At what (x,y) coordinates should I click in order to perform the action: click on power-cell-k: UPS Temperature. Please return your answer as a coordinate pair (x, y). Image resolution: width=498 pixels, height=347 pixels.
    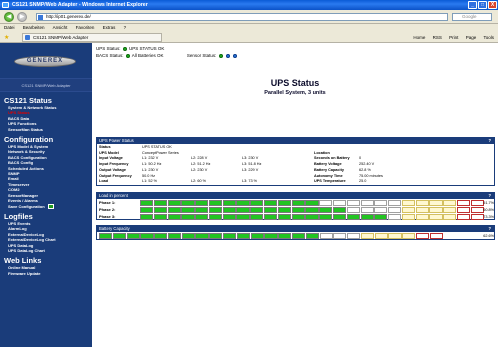
    Looking at the image, I should click on (330, 181).